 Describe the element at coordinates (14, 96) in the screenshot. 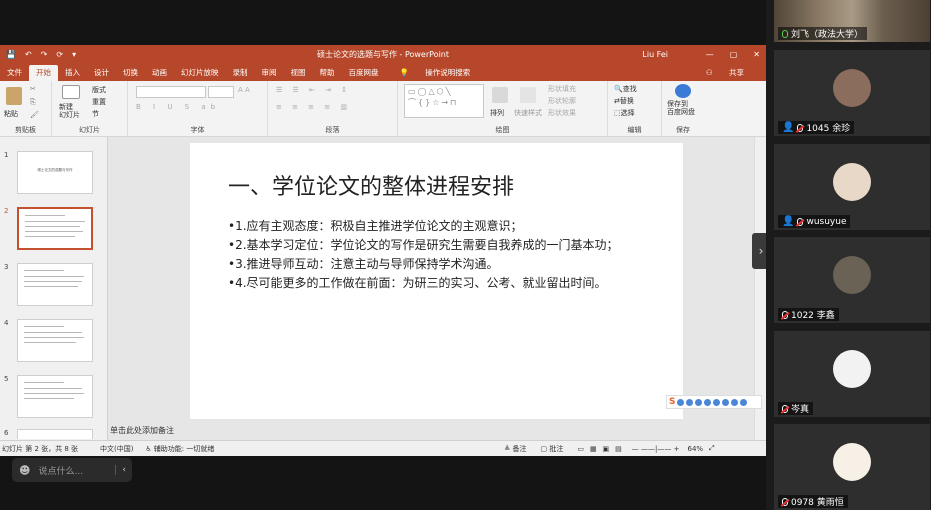

I see `paste-icon` at that location.